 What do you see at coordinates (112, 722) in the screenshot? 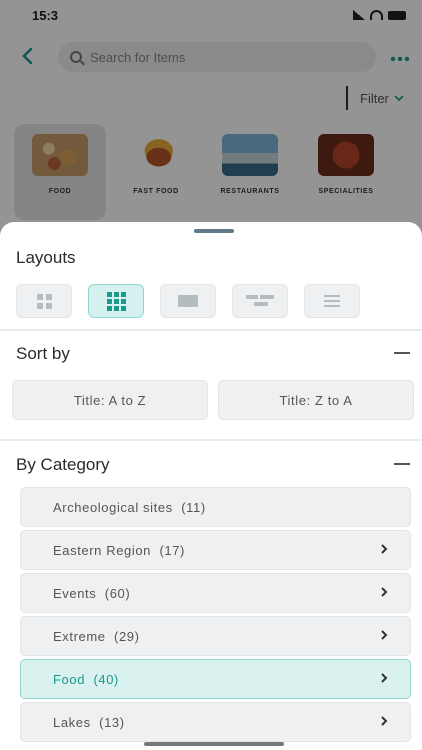
I see `category-row-count: (13)` at bounding box center [112, 722].